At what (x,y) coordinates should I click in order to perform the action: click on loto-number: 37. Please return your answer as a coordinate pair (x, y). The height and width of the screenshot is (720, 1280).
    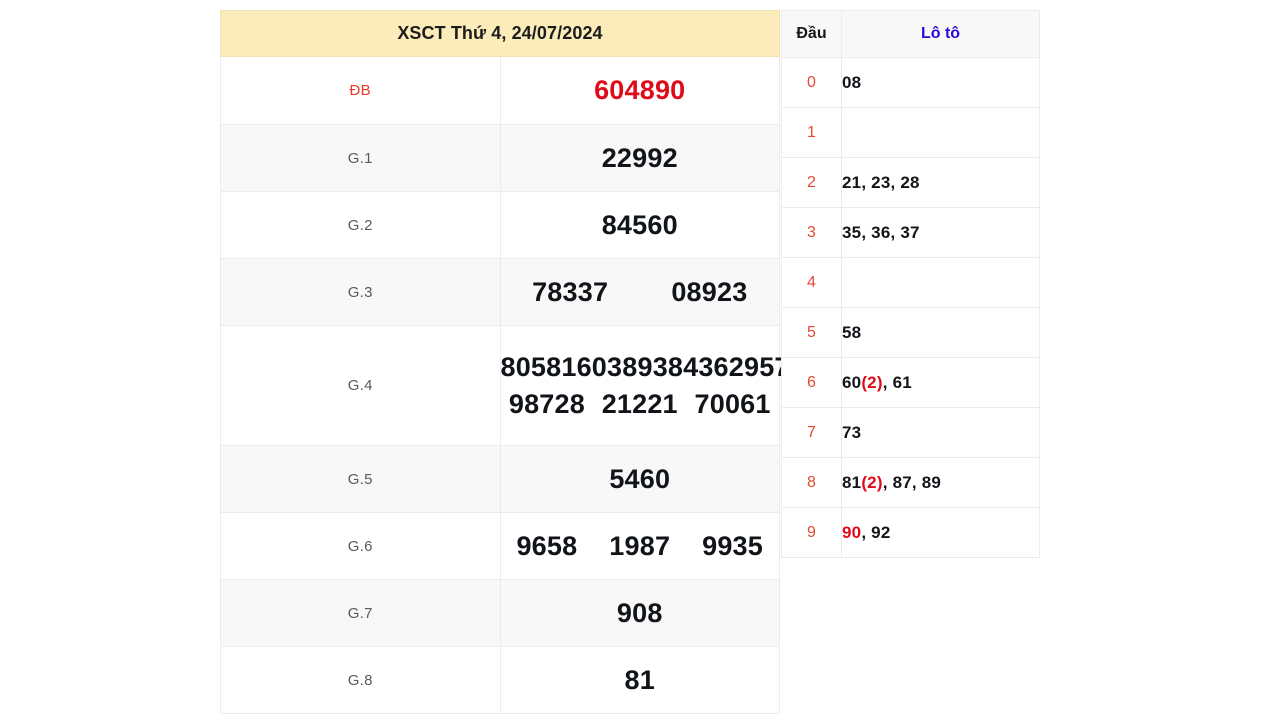
    Looking at the image, I should click on (910, 232).